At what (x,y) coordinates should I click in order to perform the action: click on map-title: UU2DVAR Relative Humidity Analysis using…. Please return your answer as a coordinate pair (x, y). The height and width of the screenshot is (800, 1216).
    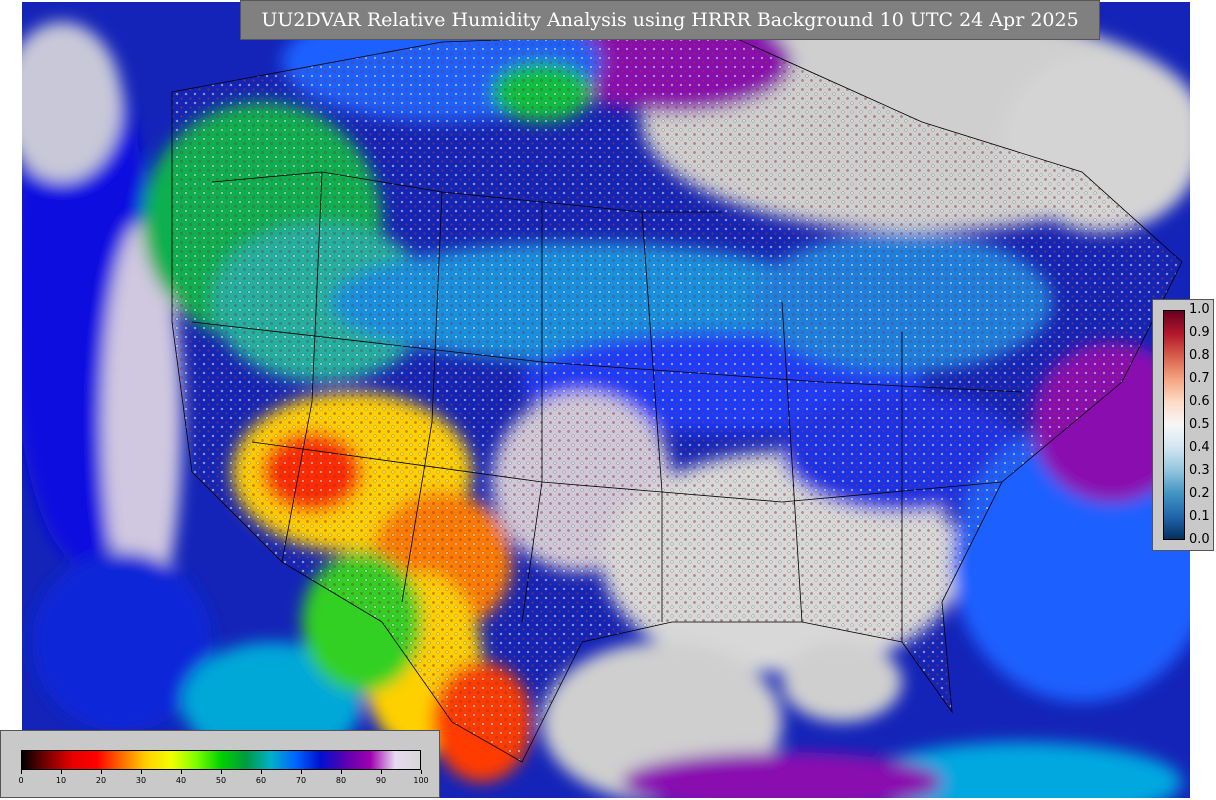
    Looking at the image, I should click on (670, 20).